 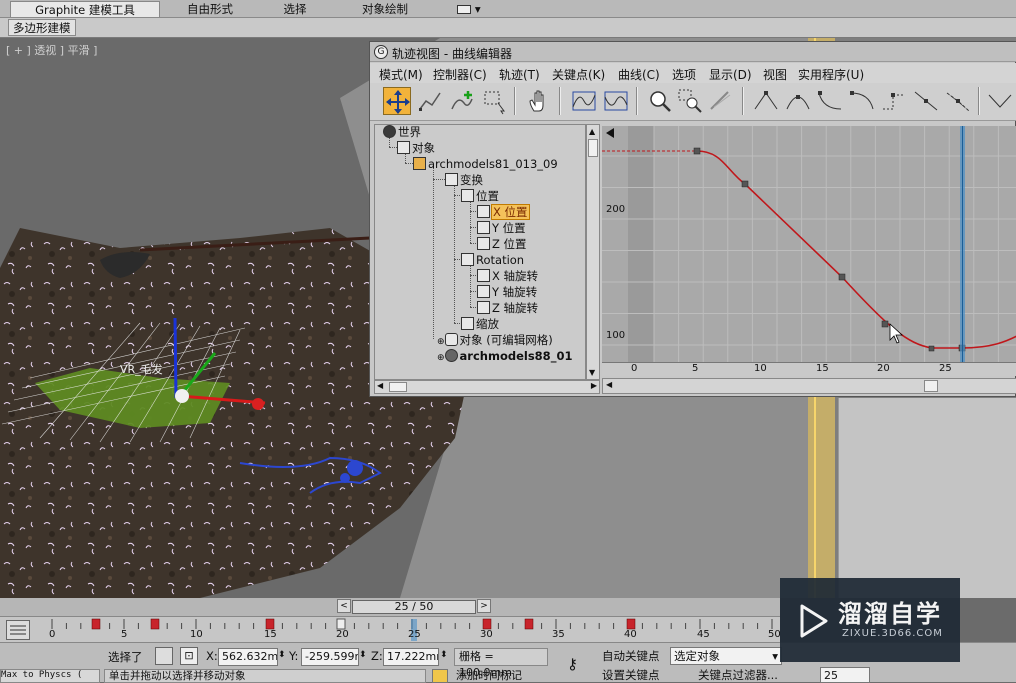 What do you see at coordinates (402, 132) in the screenshot?
I see `tree-node: 世界` at bounding box center [402, 132].